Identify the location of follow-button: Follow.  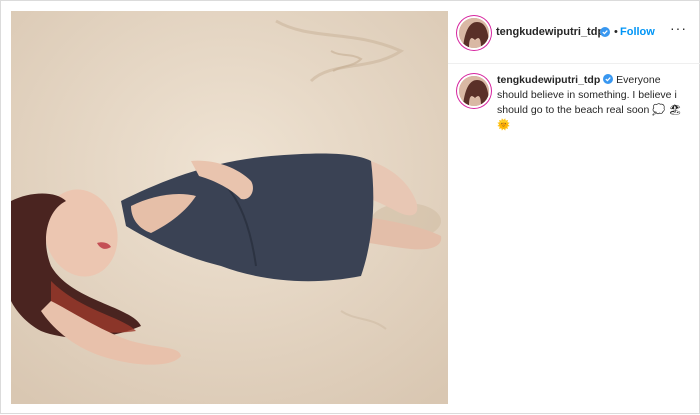
(637, 32).